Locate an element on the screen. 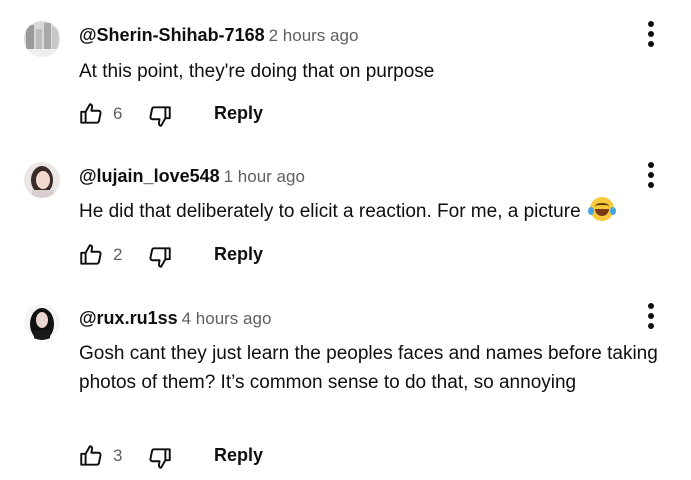 This screenshot has width=691, height=480. comment-actions: 2 Reply is located at coordinates (345, 257).